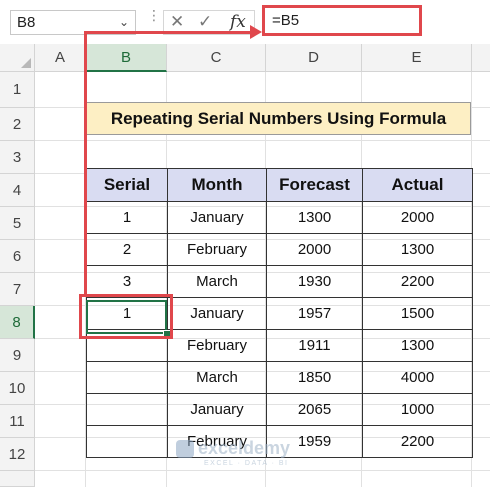  I want to click on cancel-icon: ✕, so click(177, 22).